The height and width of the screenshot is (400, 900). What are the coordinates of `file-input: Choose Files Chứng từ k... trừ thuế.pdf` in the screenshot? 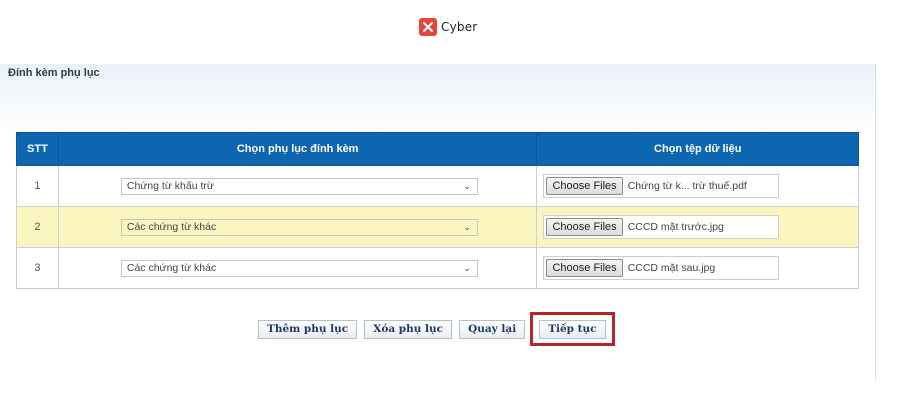 It's located at (661, 186).